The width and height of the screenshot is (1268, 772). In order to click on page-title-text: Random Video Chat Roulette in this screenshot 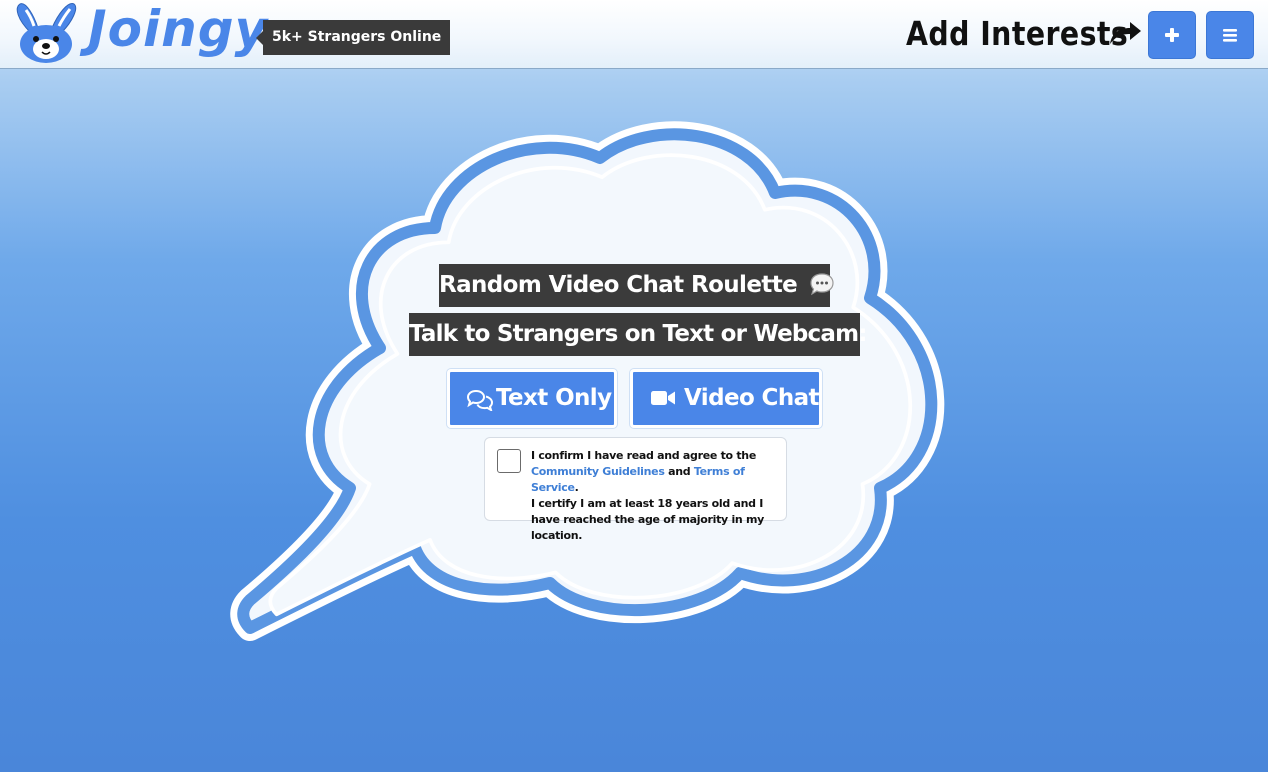, I will do `click(618, 285)`.